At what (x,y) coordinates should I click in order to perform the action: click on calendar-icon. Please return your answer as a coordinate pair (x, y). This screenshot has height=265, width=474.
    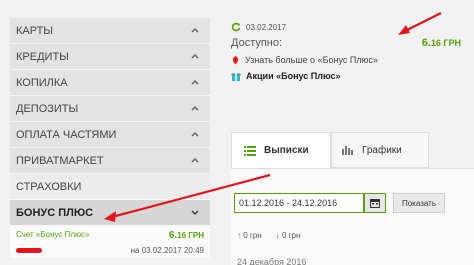
    Looking at the image, I should click on (375, 203).